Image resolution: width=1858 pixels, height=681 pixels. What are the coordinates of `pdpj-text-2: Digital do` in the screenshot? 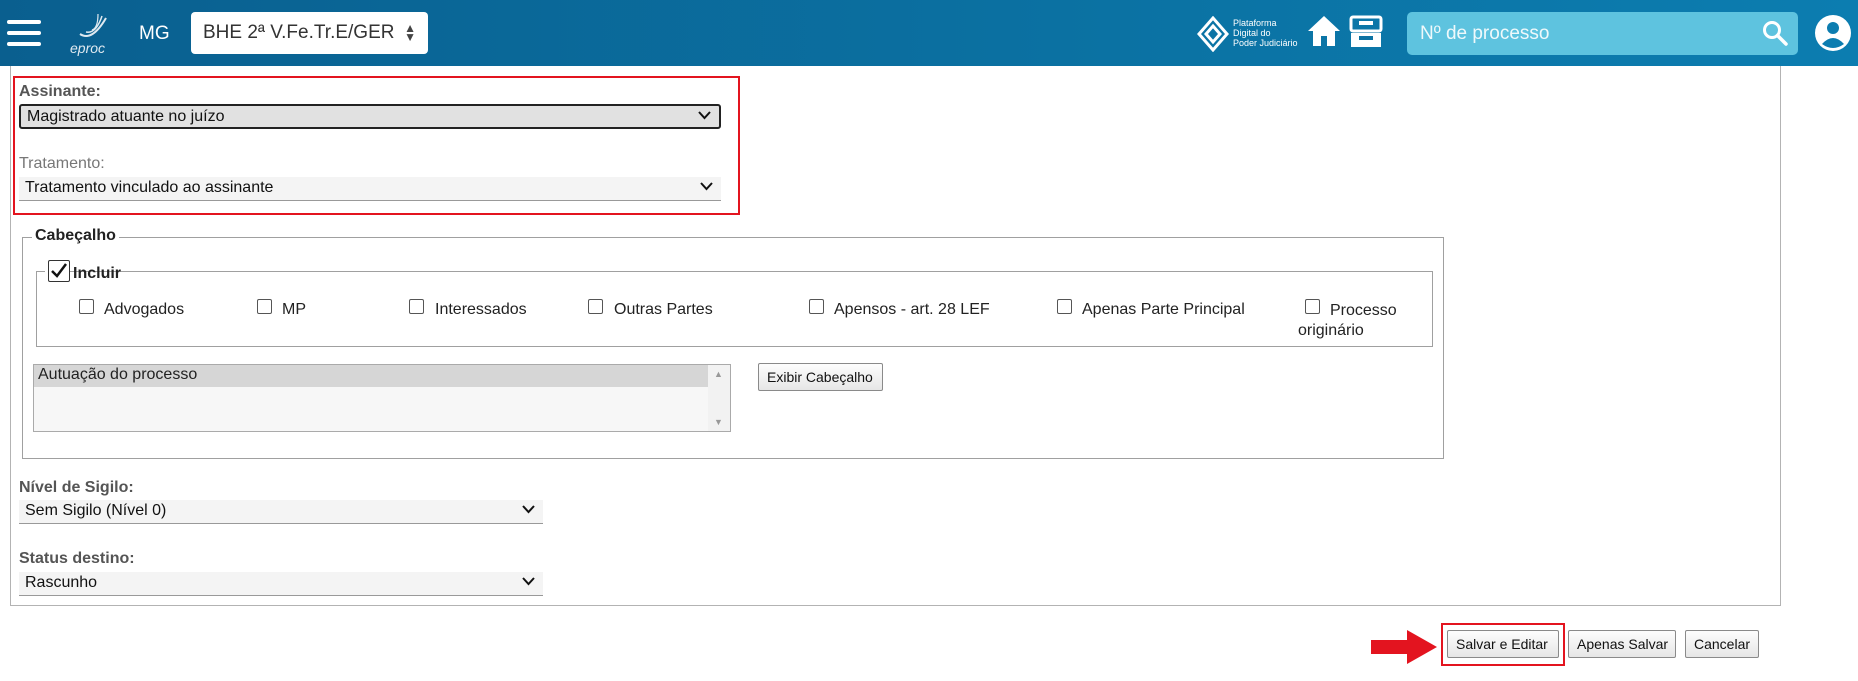 It's located at (1252, 33).